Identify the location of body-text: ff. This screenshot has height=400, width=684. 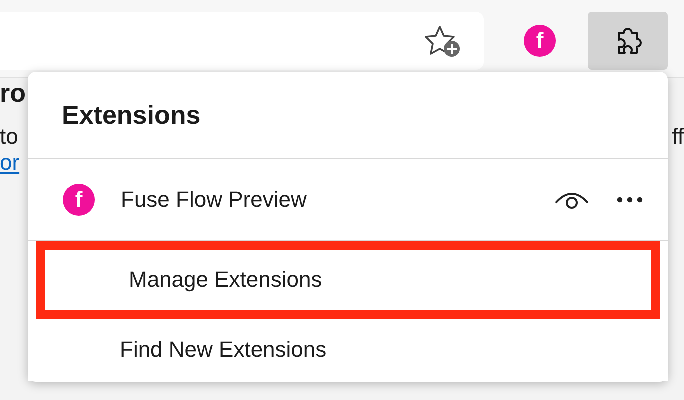
(678, 137).